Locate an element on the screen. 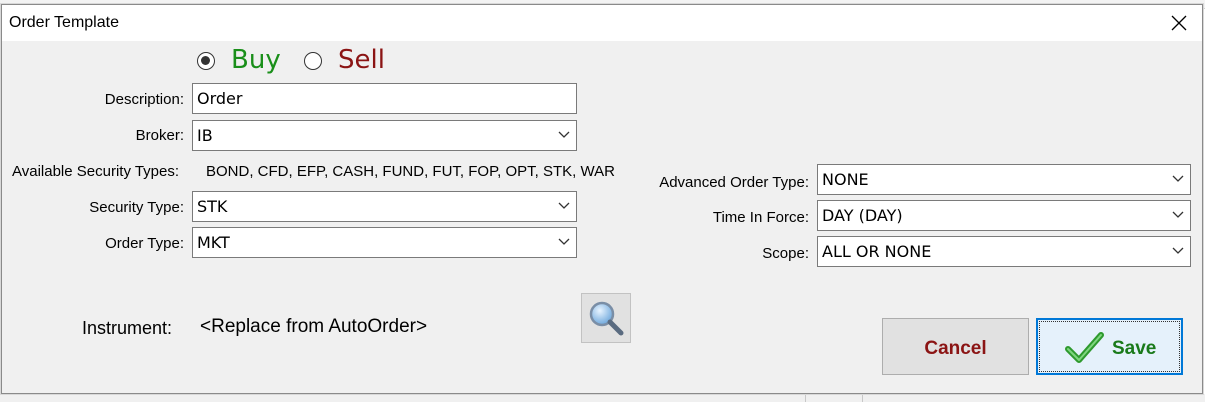  available-types-label: Available Security Types: is located at coordinates (96, 171).